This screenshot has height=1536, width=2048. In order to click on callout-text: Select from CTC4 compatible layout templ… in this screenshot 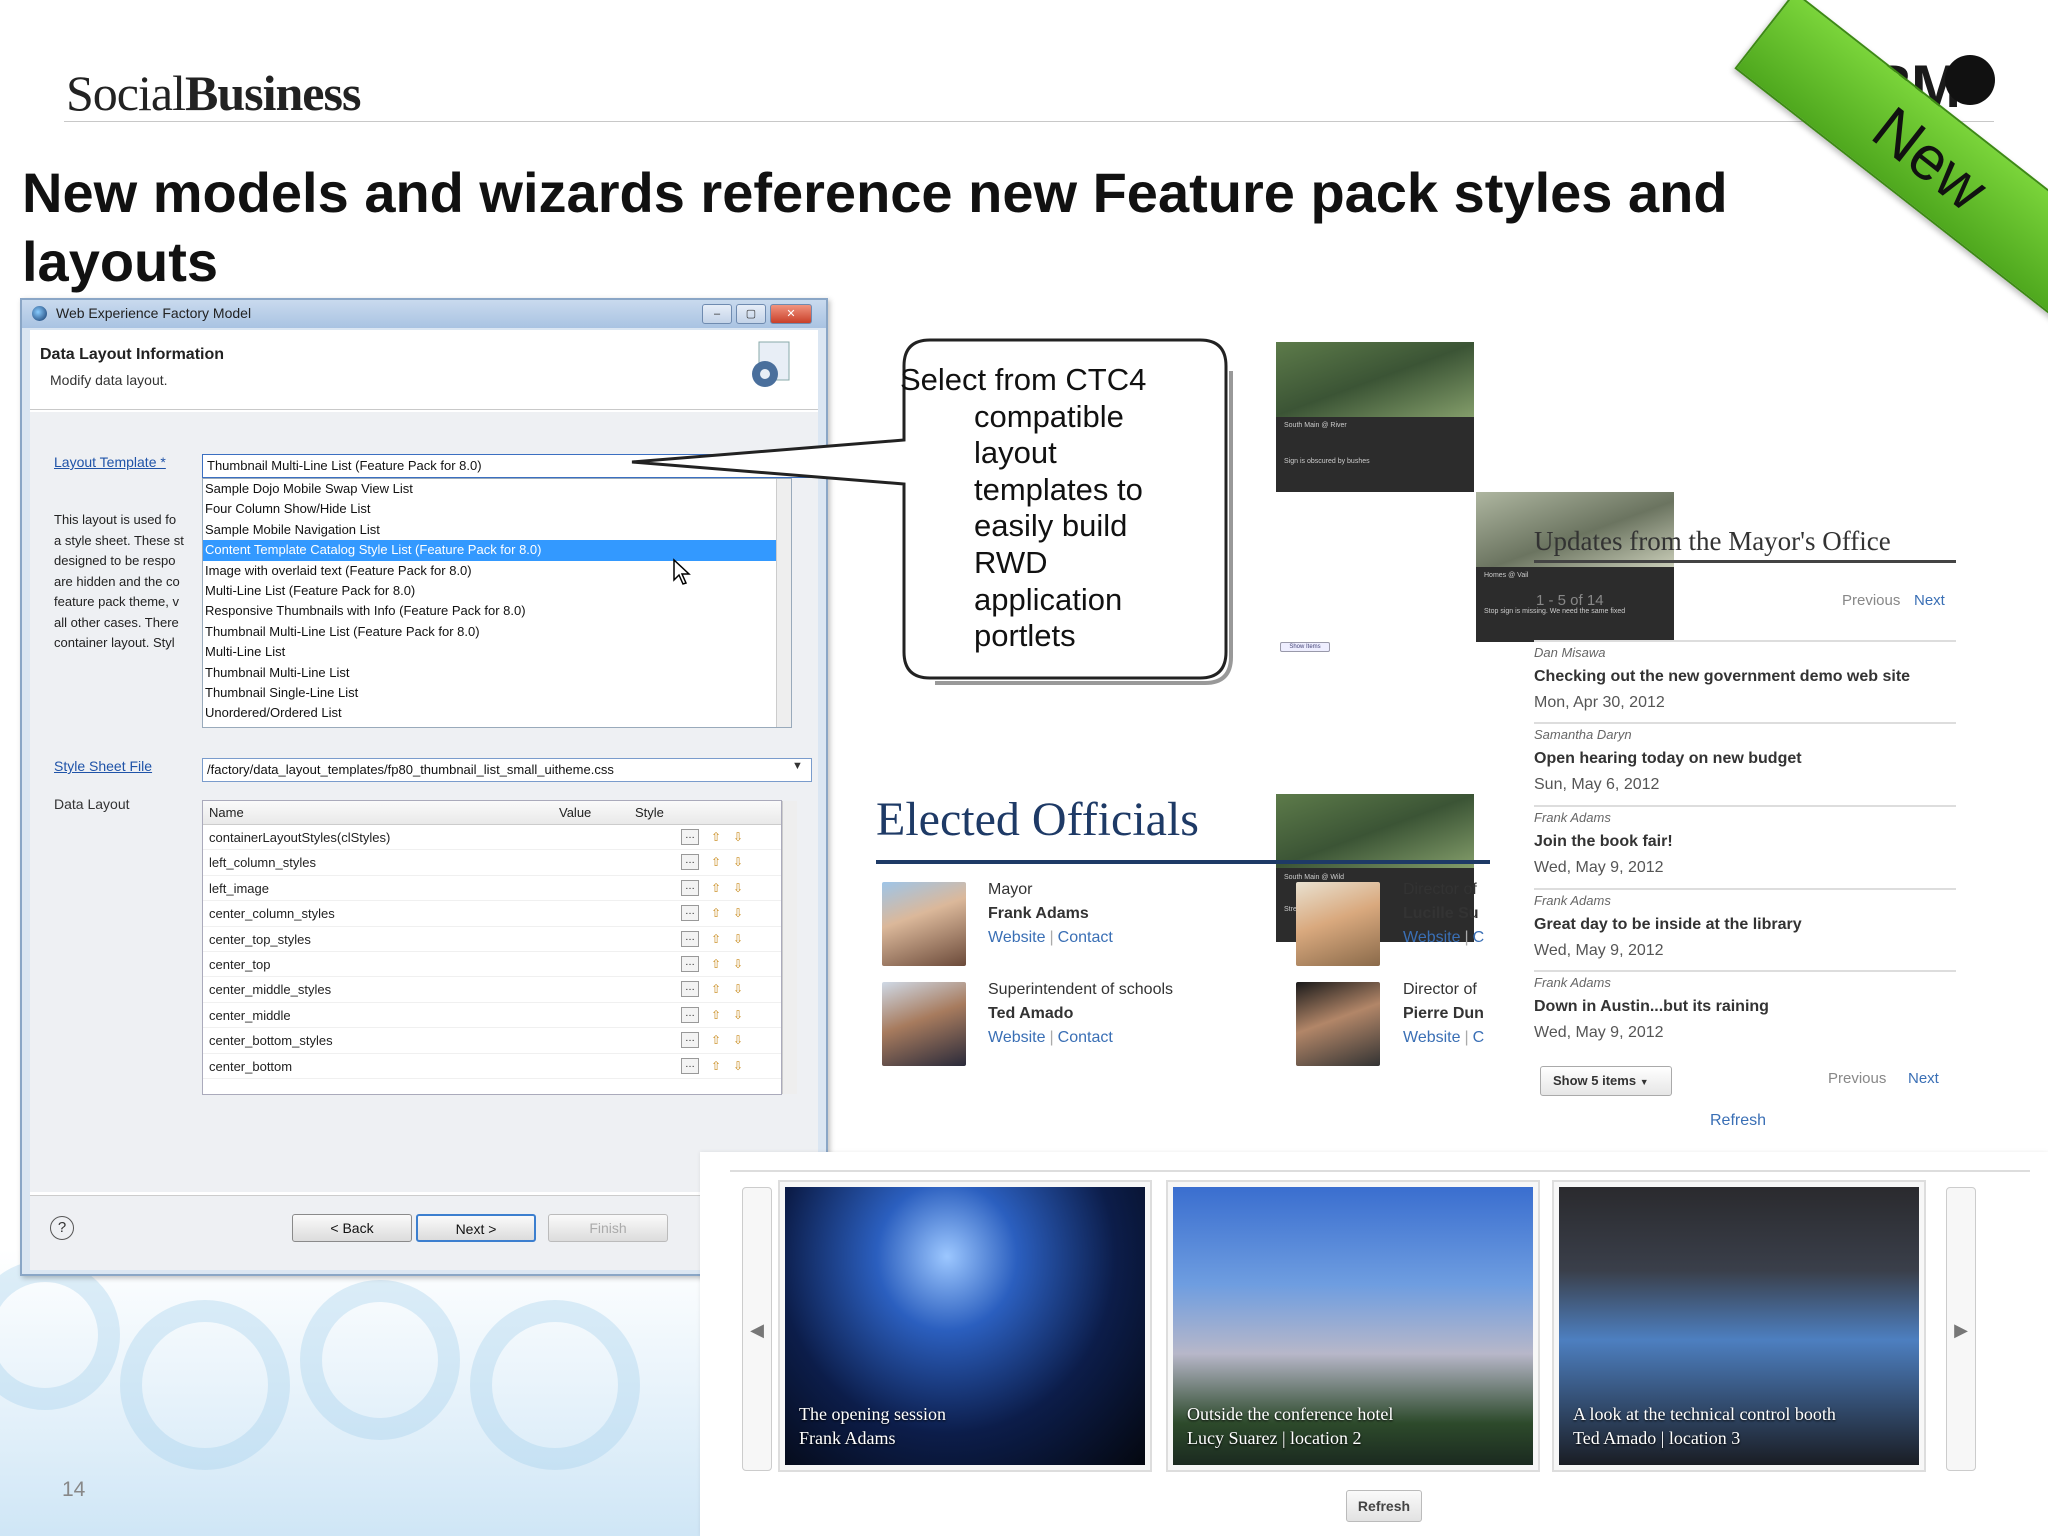, I will do `click(1023, 508)`.